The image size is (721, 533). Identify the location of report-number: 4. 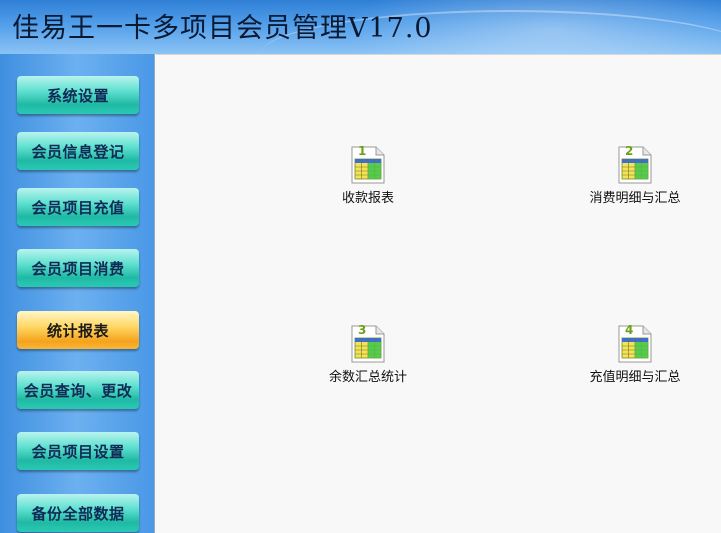
(629, 330).